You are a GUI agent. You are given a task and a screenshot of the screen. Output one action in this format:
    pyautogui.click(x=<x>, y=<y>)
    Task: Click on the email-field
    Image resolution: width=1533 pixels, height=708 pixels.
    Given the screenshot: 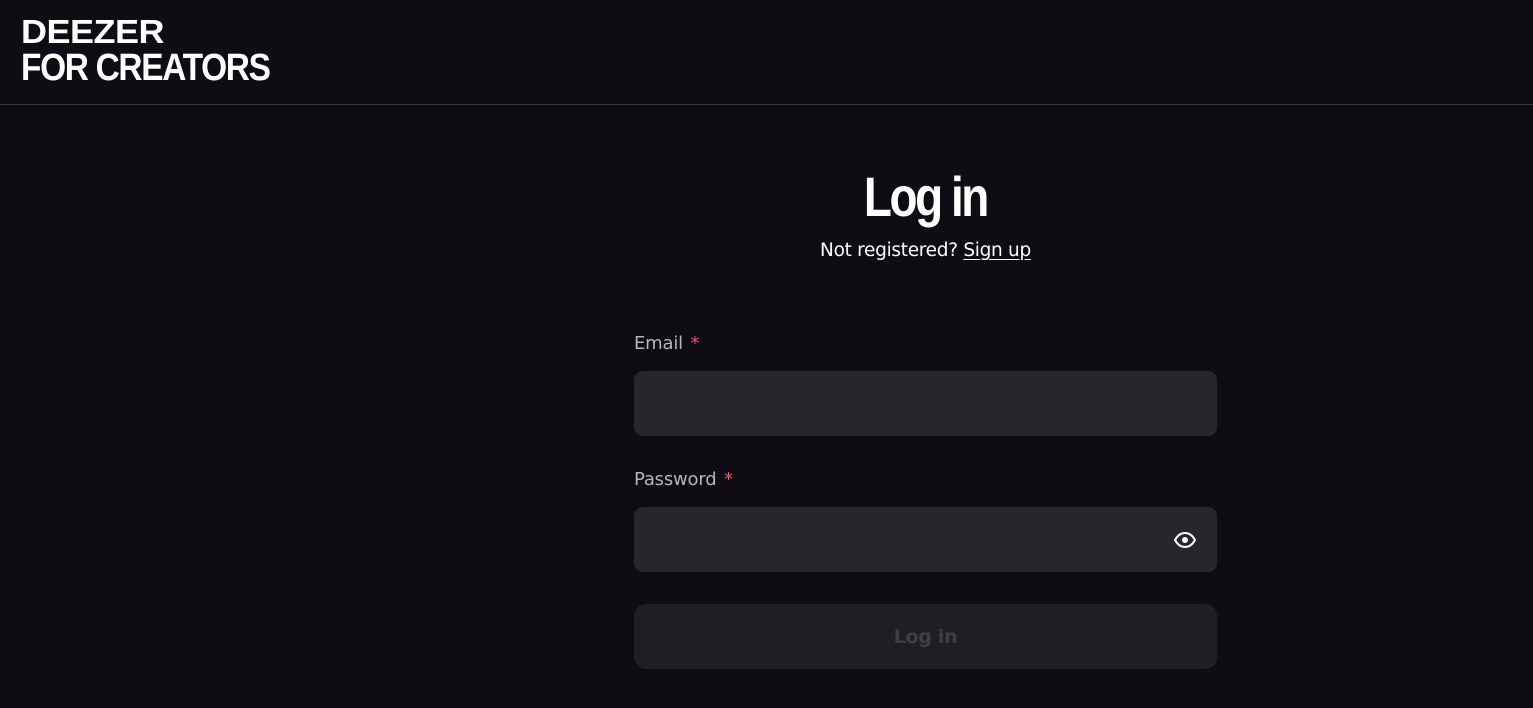 What is the action you would take?
    pyautogui.click(x=925, y=403)
    